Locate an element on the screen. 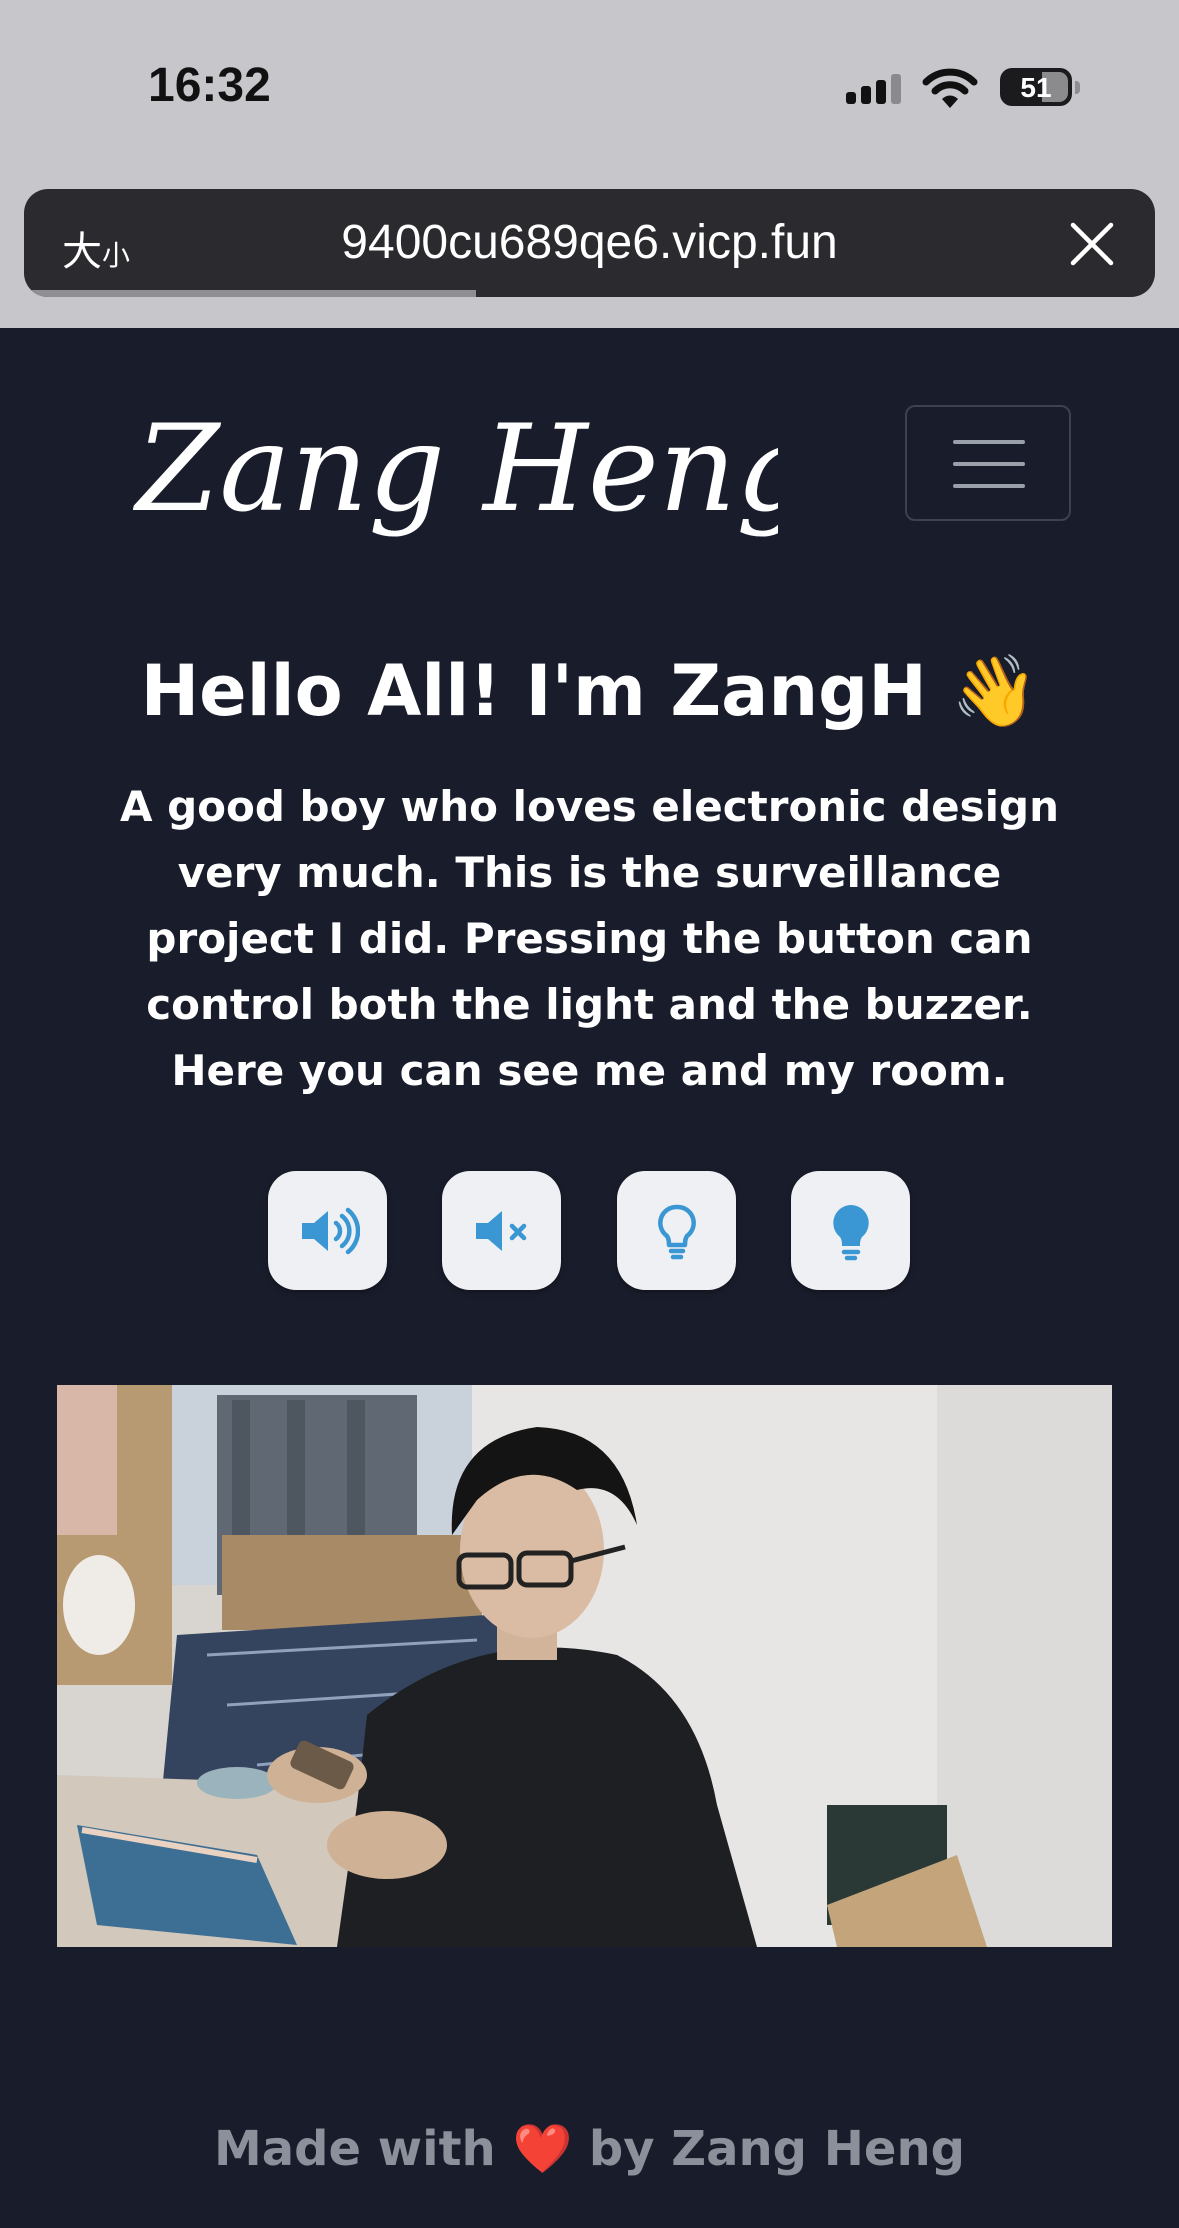 The height and width of the screenshot is (2228, 1179). page-title: Hello All! I'm ZangH 👋 is located at coordinates (589, 691).